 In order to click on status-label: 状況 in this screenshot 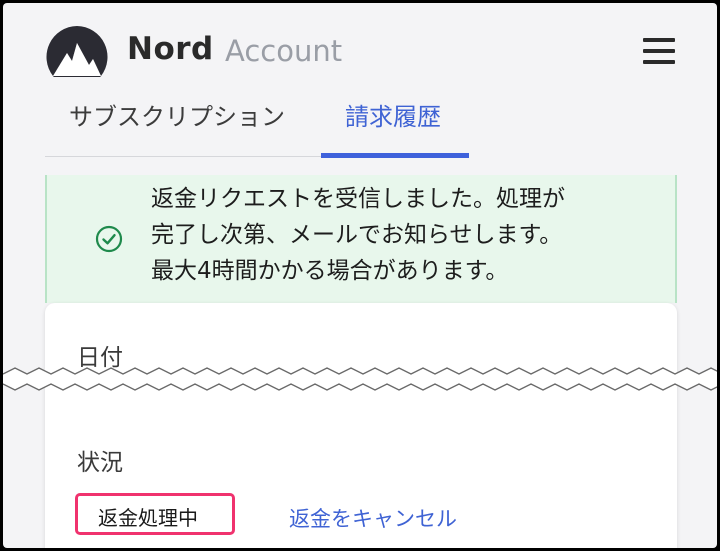, I will do `click(100, 463)`.